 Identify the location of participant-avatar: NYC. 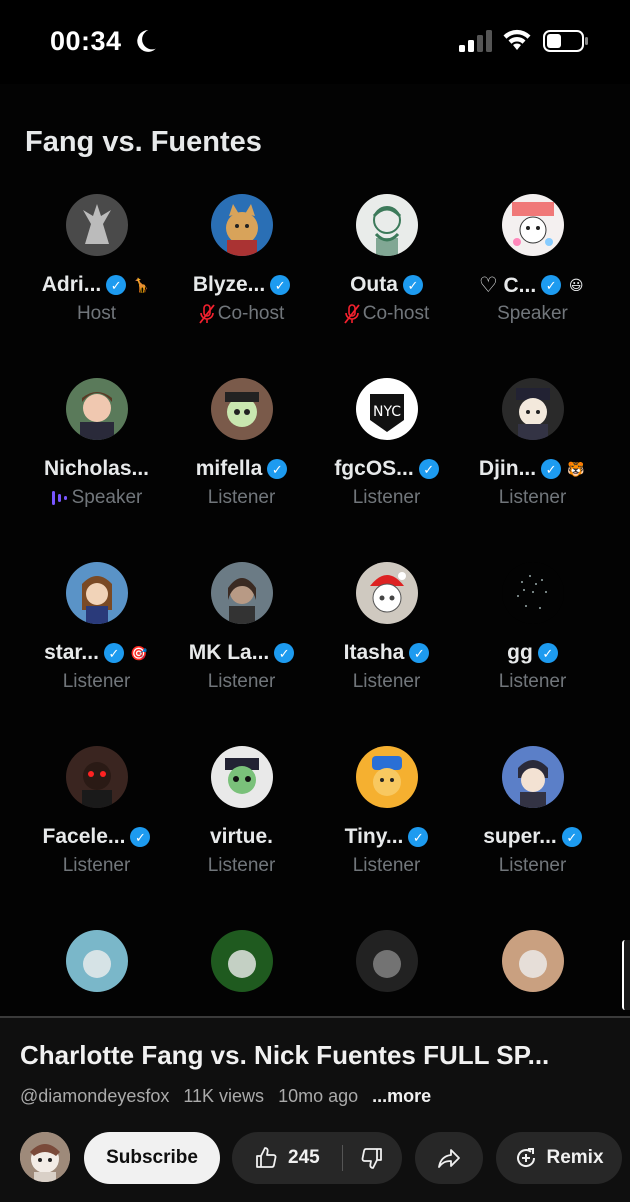
(387, 409).